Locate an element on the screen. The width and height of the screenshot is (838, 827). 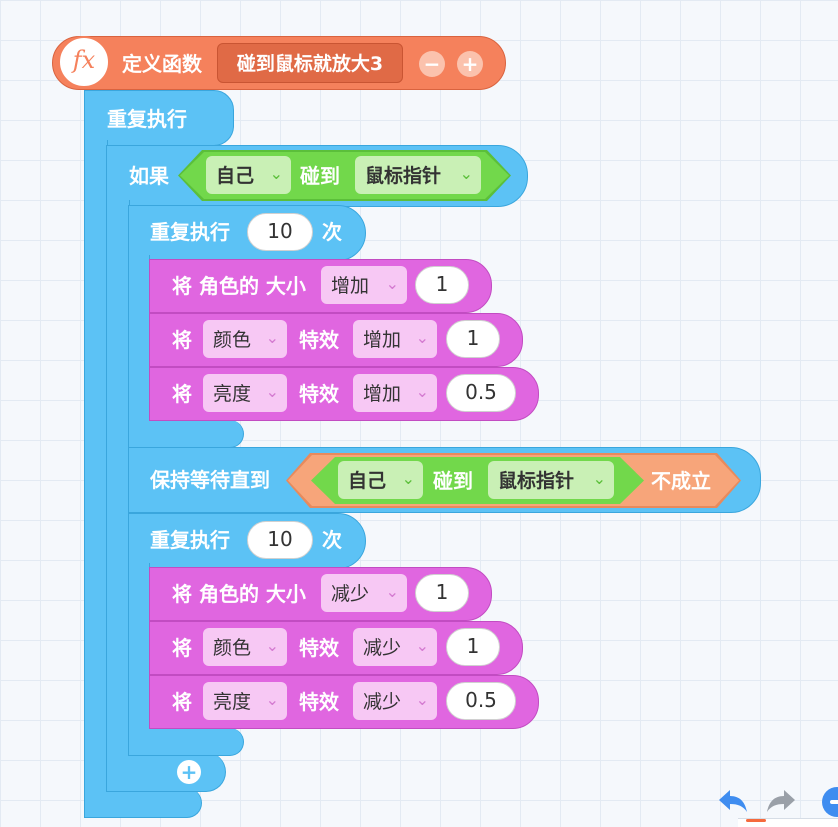
function-icon: fx is located at coordinates (84, 62).